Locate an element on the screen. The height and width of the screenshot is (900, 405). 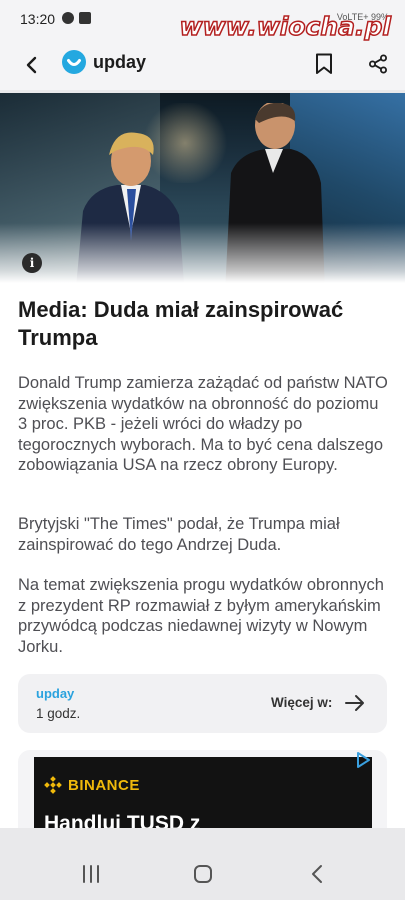
ad-brand: BINANCE is located at coordinates (92, 785).